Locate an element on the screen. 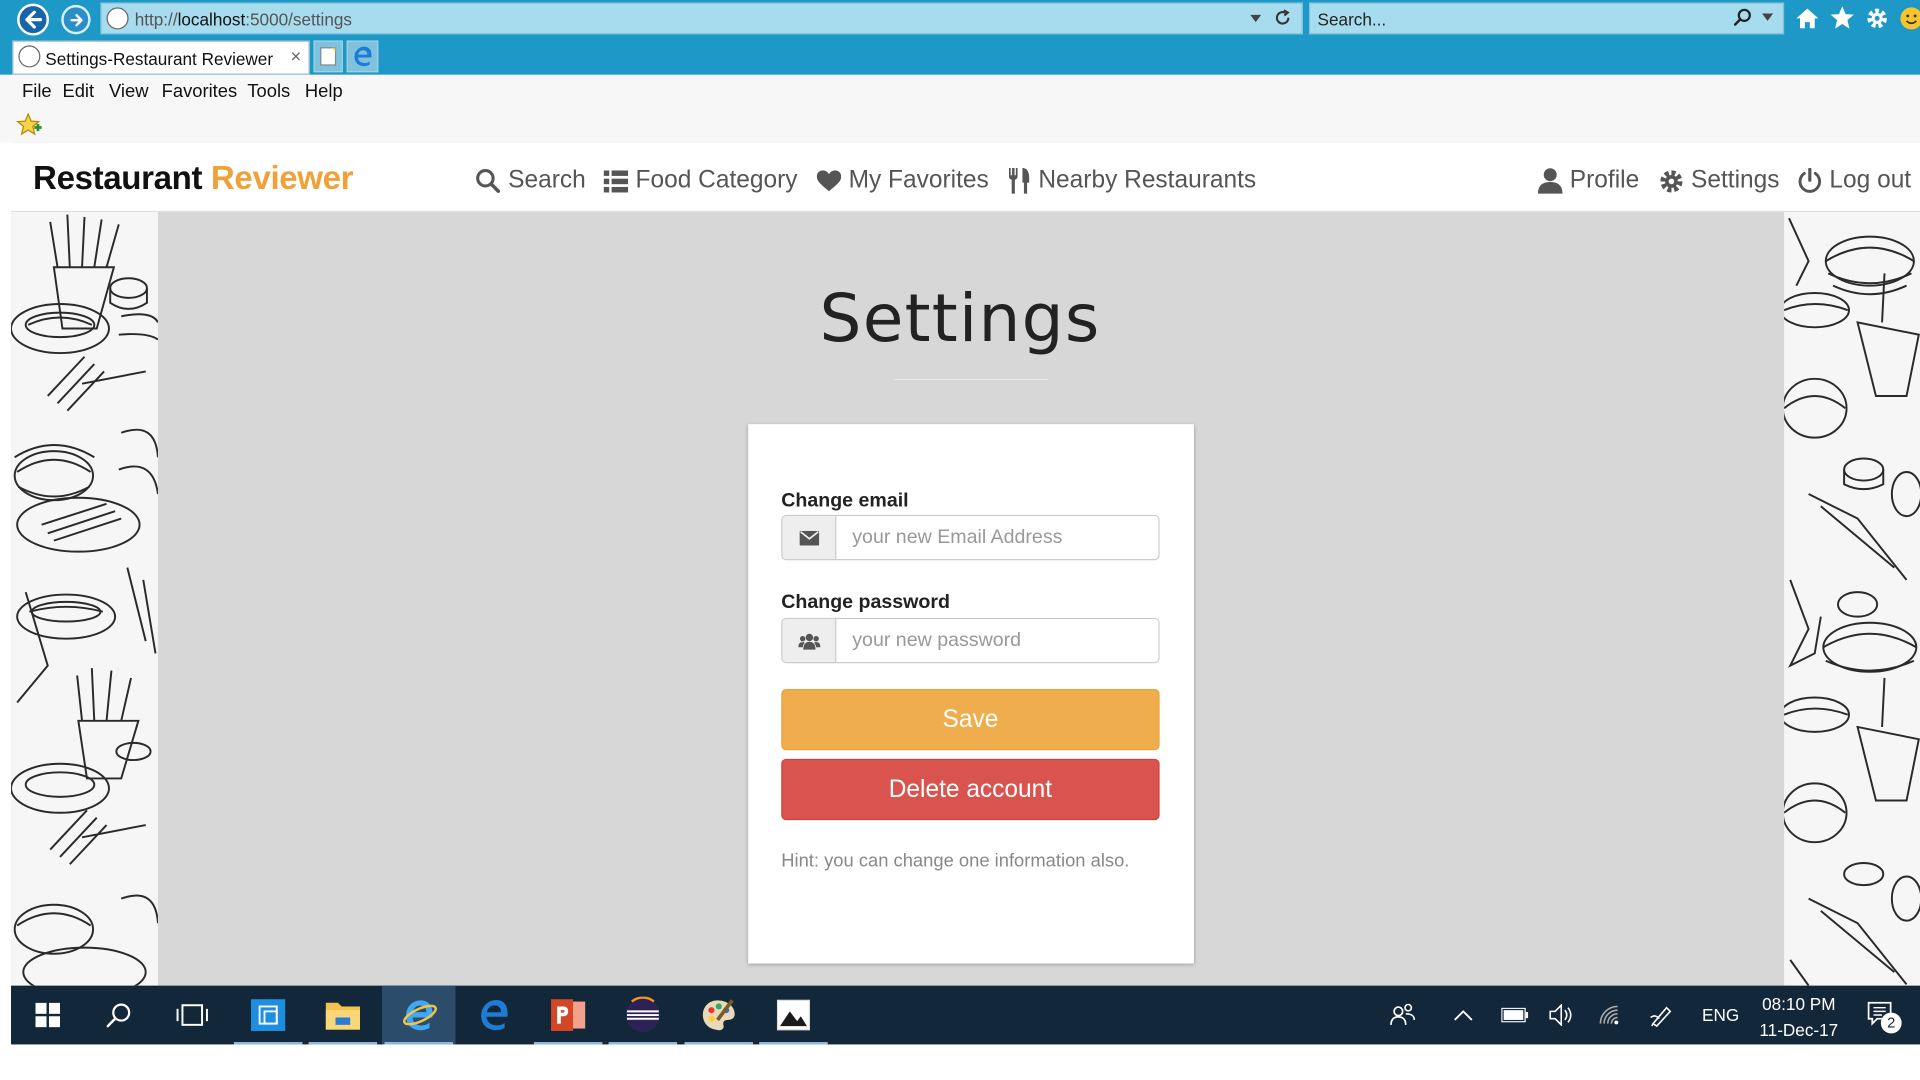 The width and height of the screenshot is (1920, 1080). pen-workspace-icon is located at coordinates (1661, 1017).